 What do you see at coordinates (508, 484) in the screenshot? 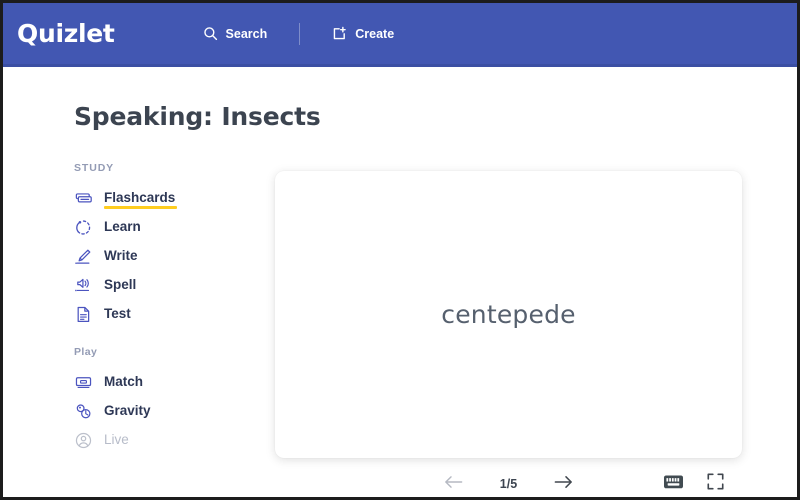
I see `card-counter: 1/5` at bounding box center [508, 484].